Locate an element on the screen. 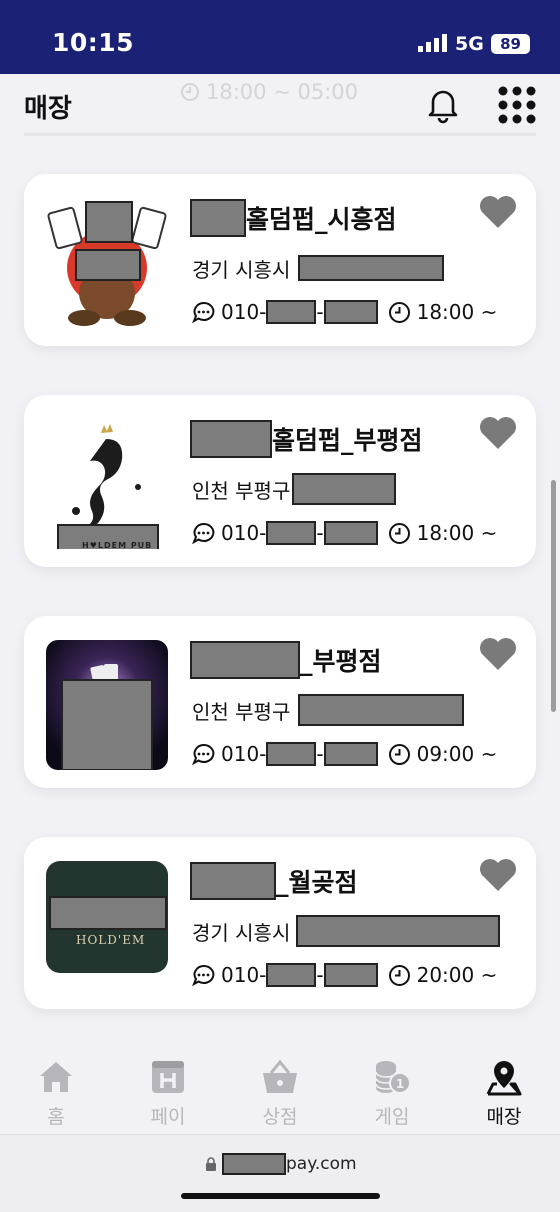  tab-home: 홈 is located at coordinates (56, 1090).